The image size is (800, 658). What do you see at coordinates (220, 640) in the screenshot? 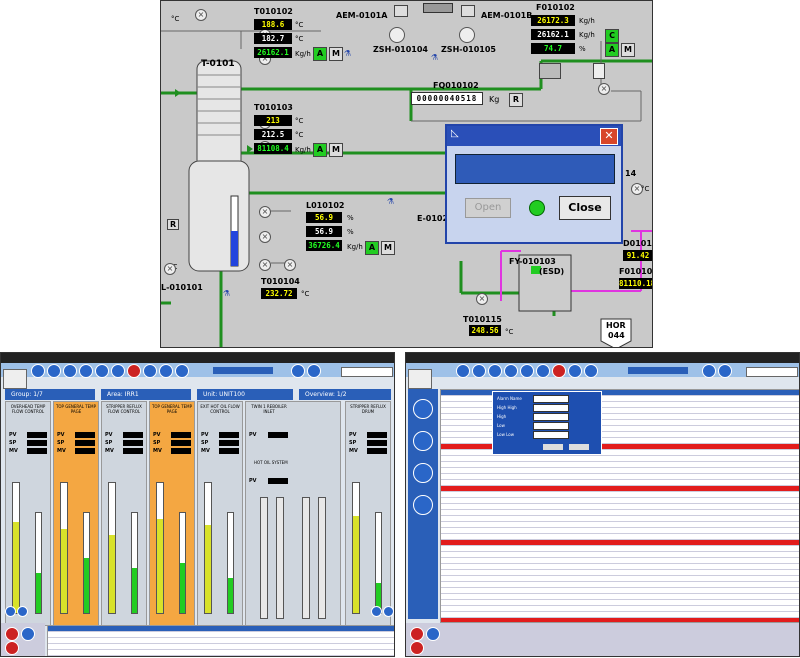
I see `alarm-summary-table` at bounding box center [220, 640].